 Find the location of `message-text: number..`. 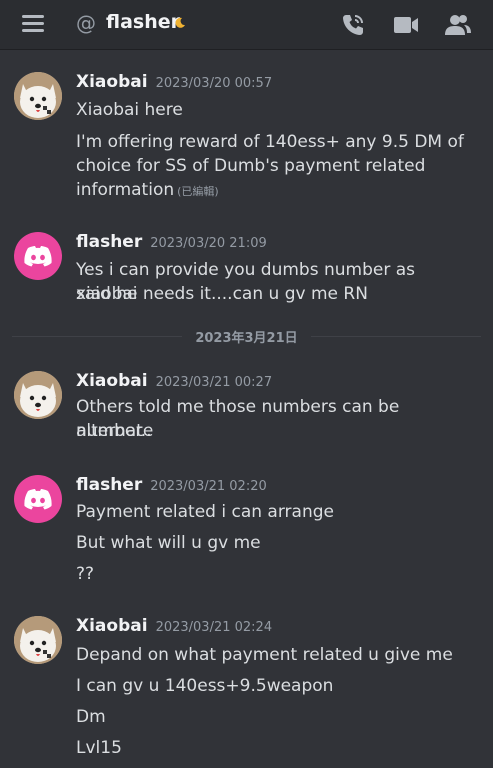

message-text: number.. is located at coordinates (114, 431).